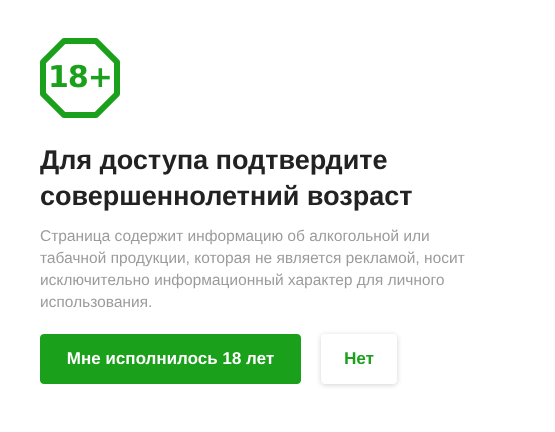  What do you see at coordinates (227, 178) in the screenshot?
I see `title: Для доступа подтвердите совершеннолетний возраст` at bounding box center [227, 178].